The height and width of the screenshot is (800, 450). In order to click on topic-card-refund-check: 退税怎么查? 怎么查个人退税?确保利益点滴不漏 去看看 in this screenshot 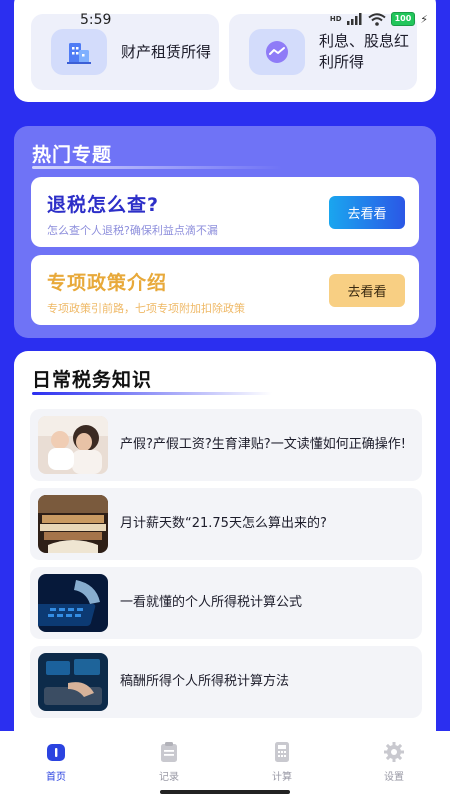, I will do `click(225, 212)`.